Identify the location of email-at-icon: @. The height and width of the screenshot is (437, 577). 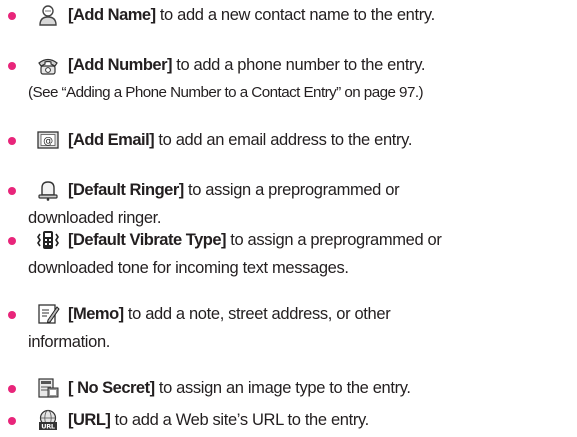
(48, 140).